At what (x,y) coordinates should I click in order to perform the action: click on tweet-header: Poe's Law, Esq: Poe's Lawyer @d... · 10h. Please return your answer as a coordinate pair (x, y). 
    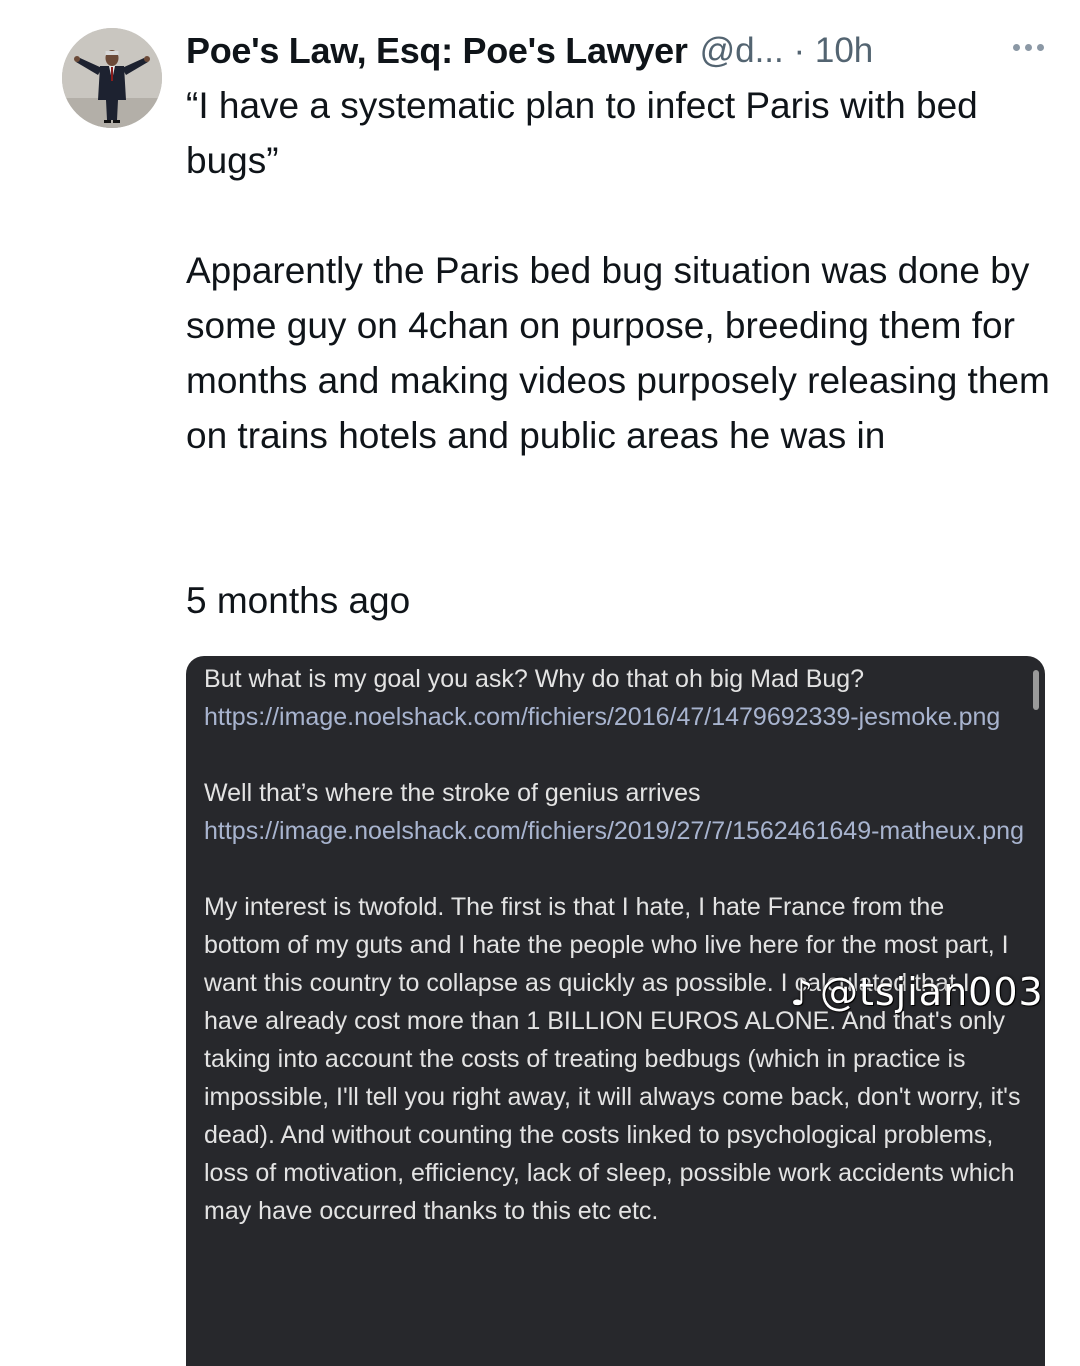
    Looking at the image, I should click on (618, 51).